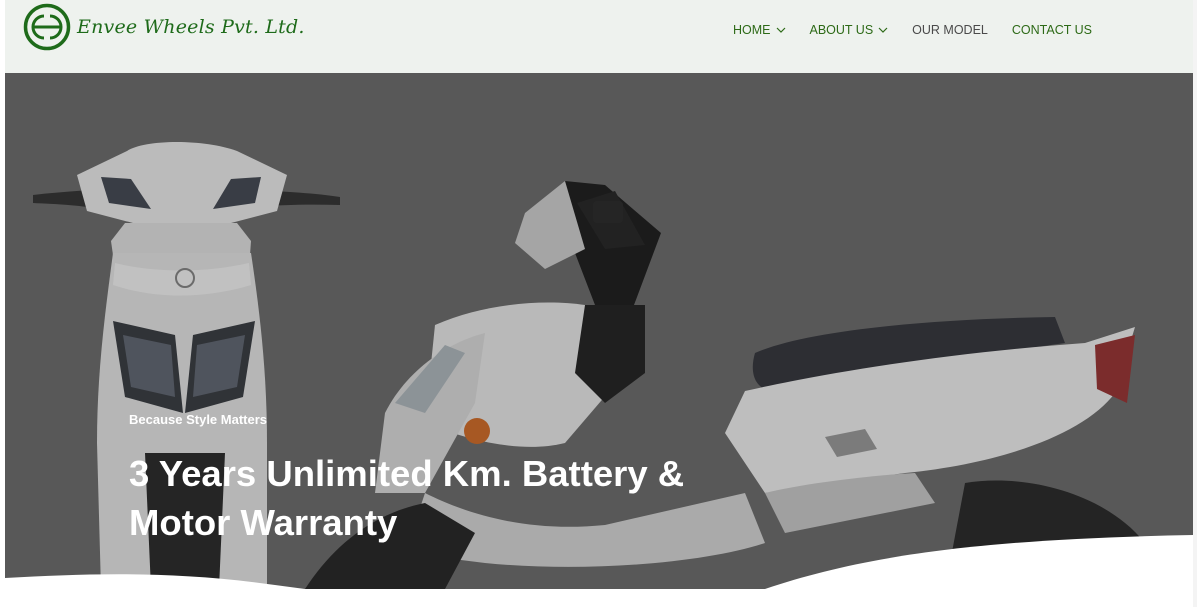 The image size is (1197, 607). I want to click on nav-about-us-label: ABOUT US, so click(841, 30).